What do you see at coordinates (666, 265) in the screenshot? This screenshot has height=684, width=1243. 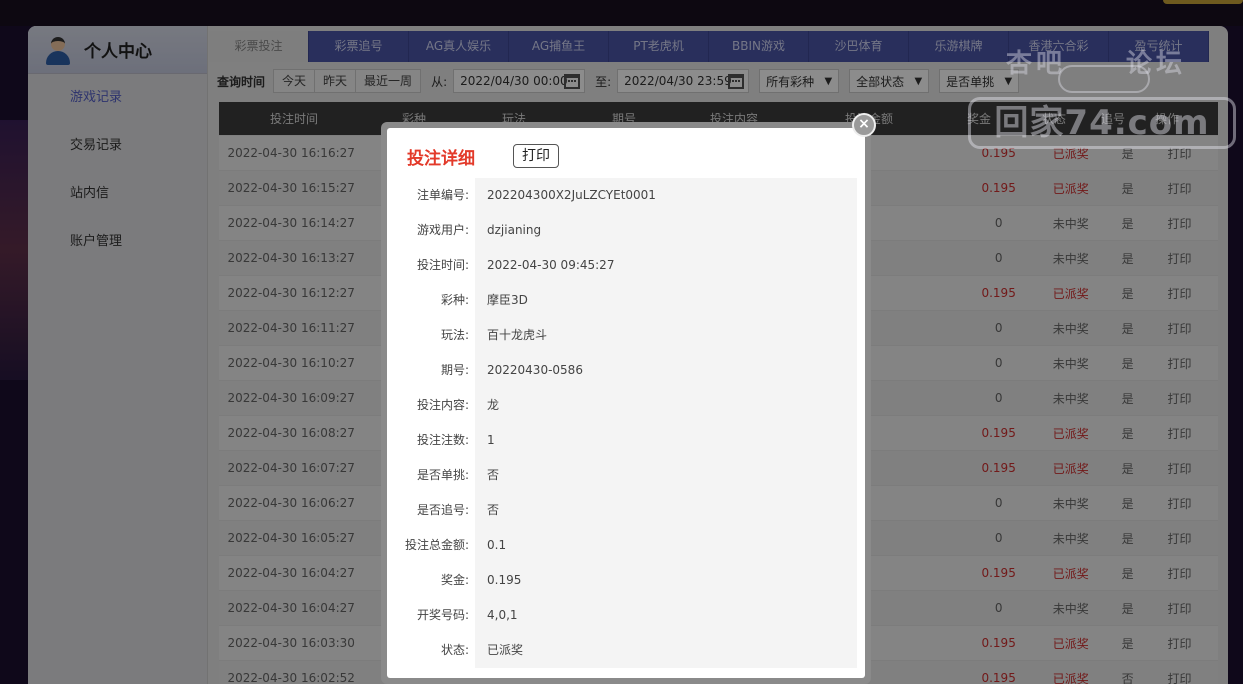 I see `detail-value: 2022-04-30 09:45:27` at bounding box center [666, 265].